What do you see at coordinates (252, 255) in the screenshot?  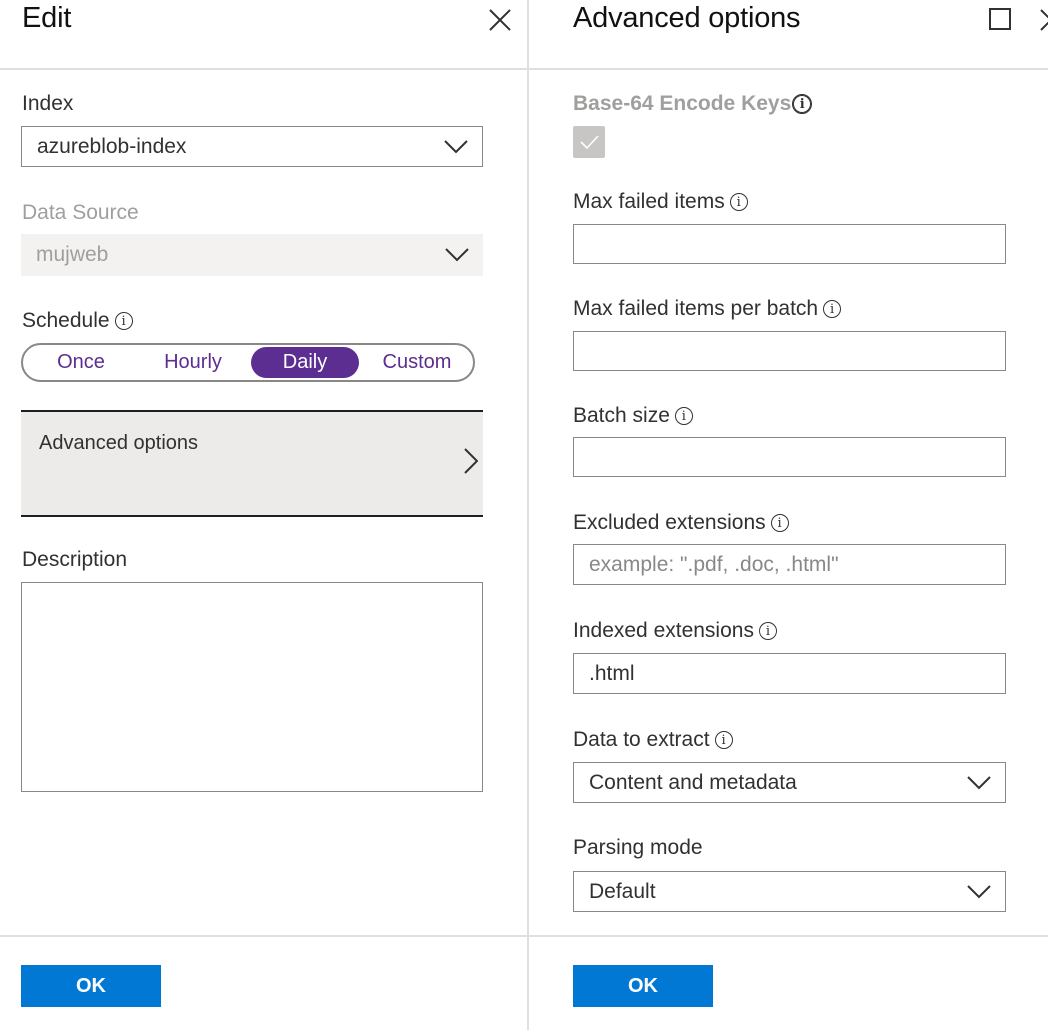 I see `data-source-dropdown: mujweb` at bounding box center [252, 255].